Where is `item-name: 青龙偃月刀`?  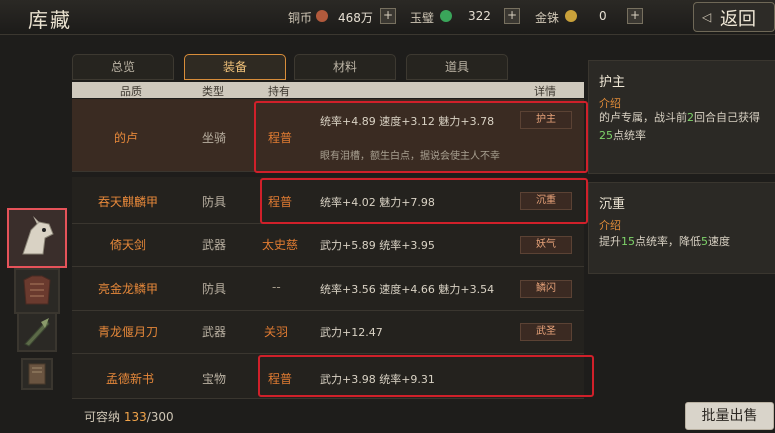 item-name: 青龙偃月刀 is located at coordinates (128, 332).